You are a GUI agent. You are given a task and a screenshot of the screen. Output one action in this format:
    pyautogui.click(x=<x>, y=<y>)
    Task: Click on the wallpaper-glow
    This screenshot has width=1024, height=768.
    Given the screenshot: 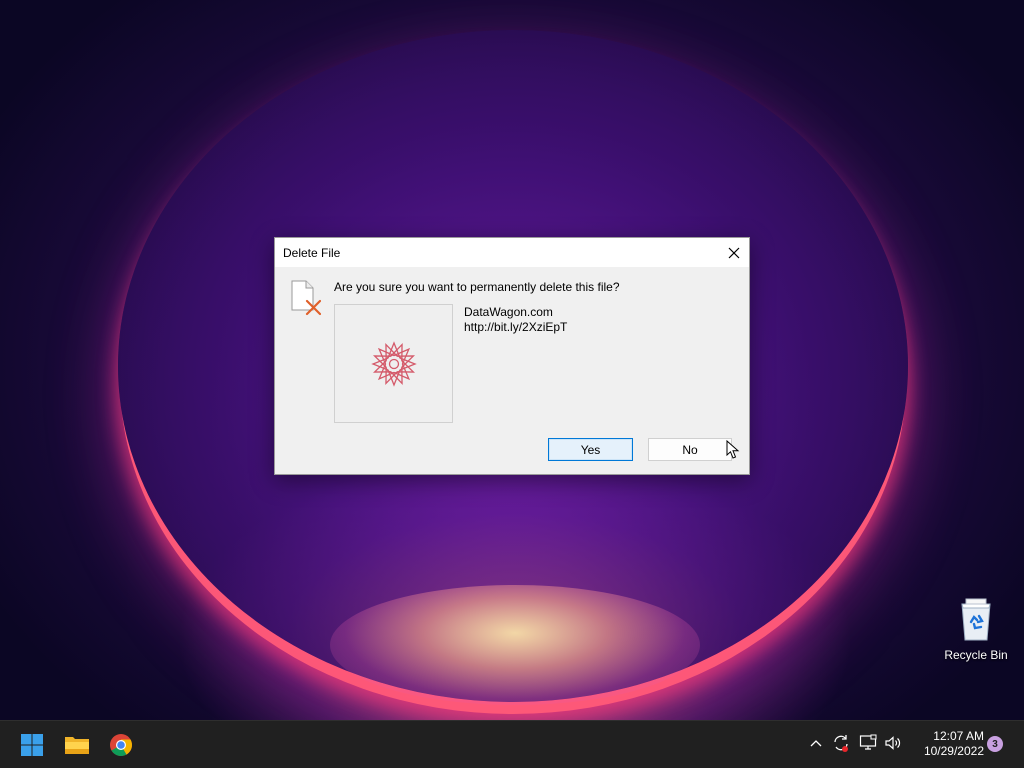 What is the action you would take?
    pyautogui.click(x=515, y=645)
    